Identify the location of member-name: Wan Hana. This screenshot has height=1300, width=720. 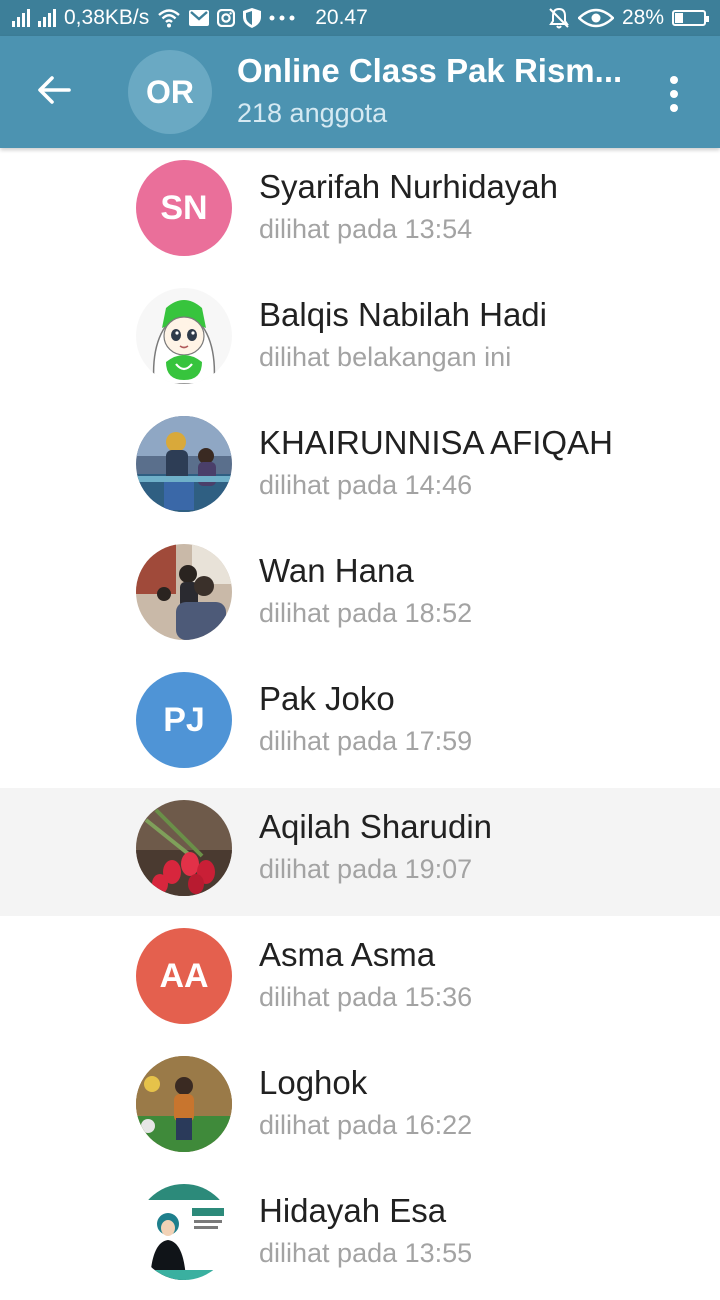
(336, 570).